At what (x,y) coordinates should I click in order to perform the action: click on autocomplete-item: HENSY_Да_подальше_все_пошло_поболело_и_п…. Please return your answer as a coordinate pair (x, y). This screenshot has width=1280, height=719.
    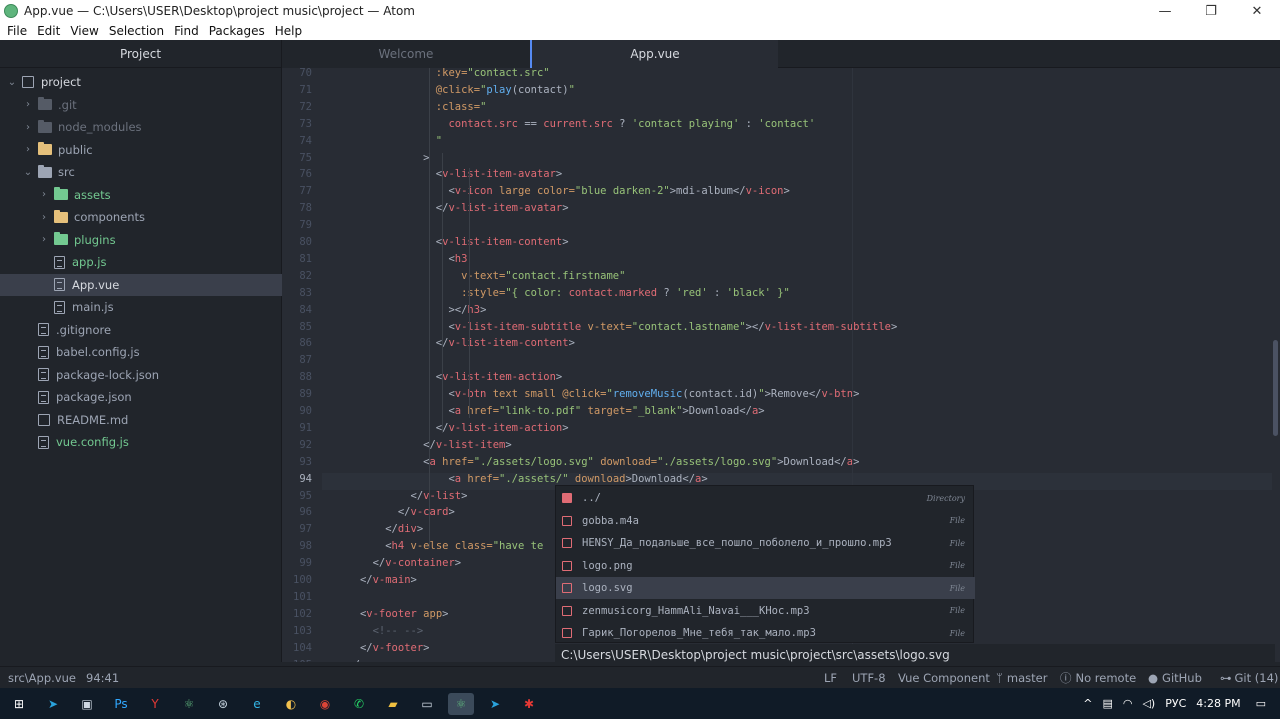
    Looking at the image, I should click on (765, 543).